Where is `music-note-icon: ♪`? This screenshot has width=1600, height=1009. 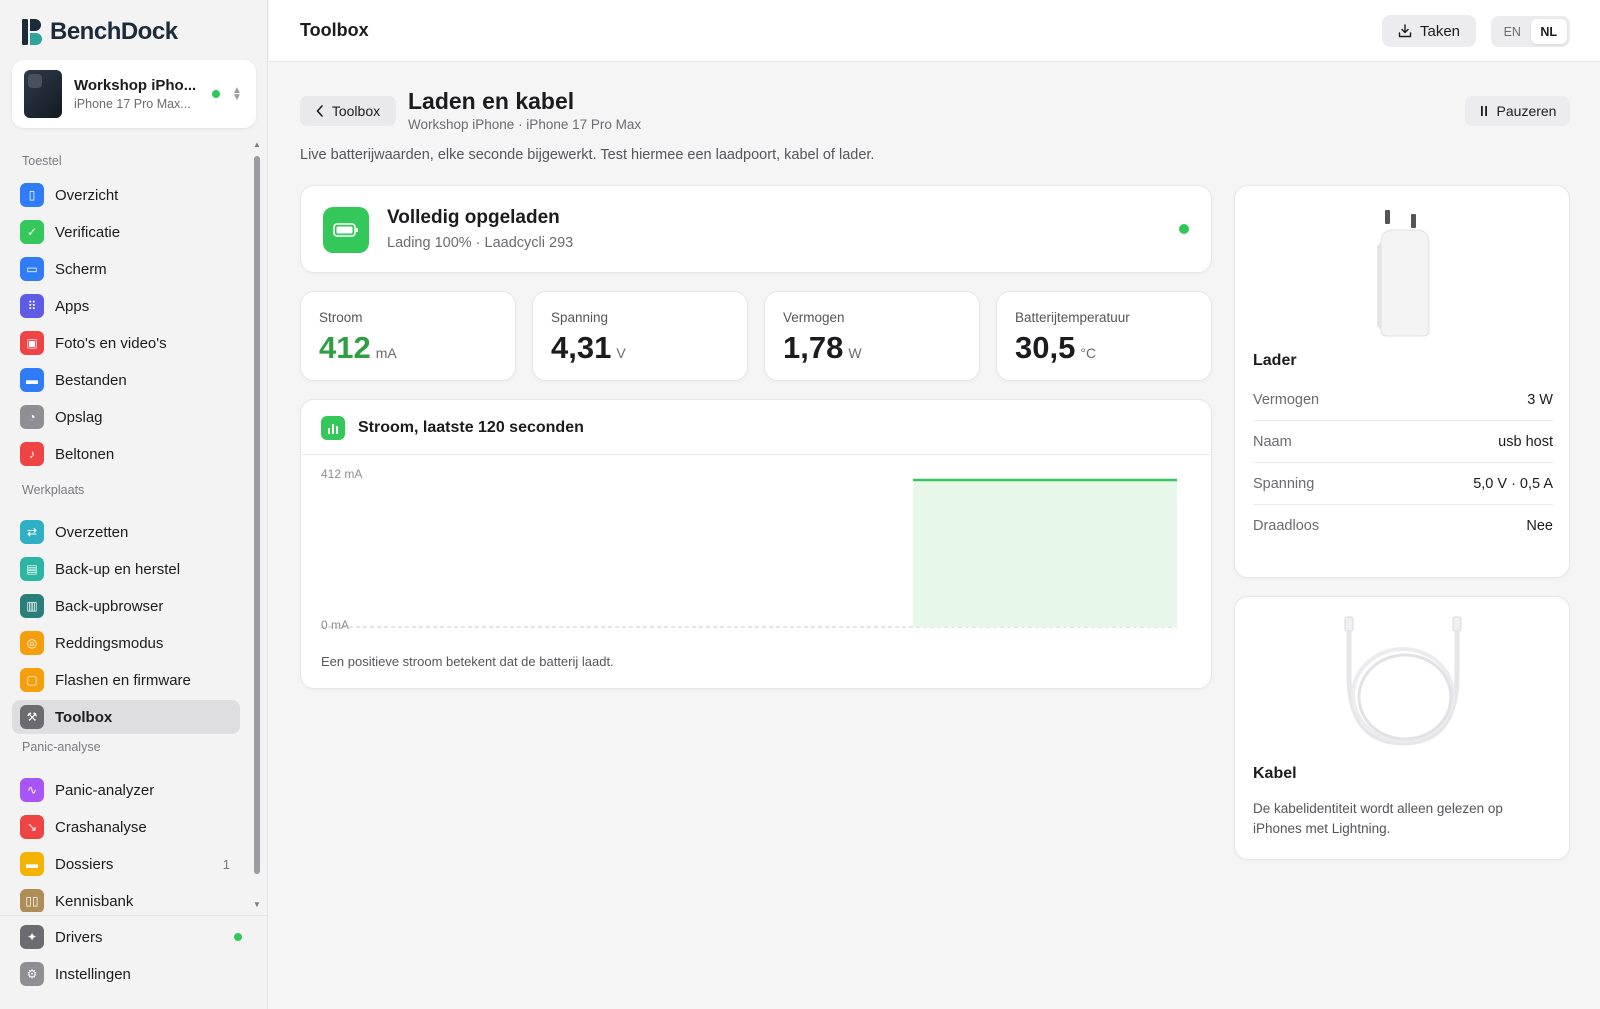 music-note-icon: ♪ is located at coordinates (32, 454).